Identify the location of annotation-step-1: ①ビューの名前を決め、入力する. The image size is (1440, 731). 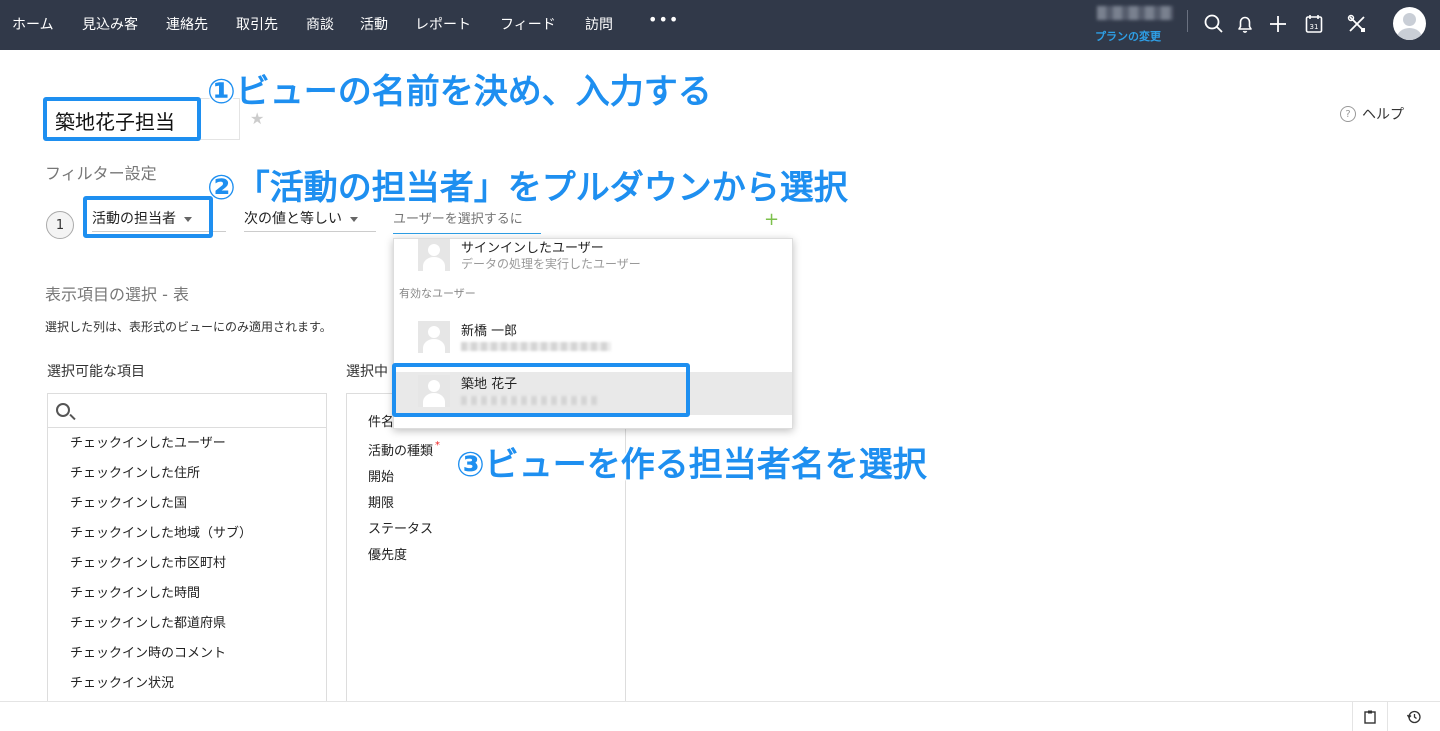
(459, 92).